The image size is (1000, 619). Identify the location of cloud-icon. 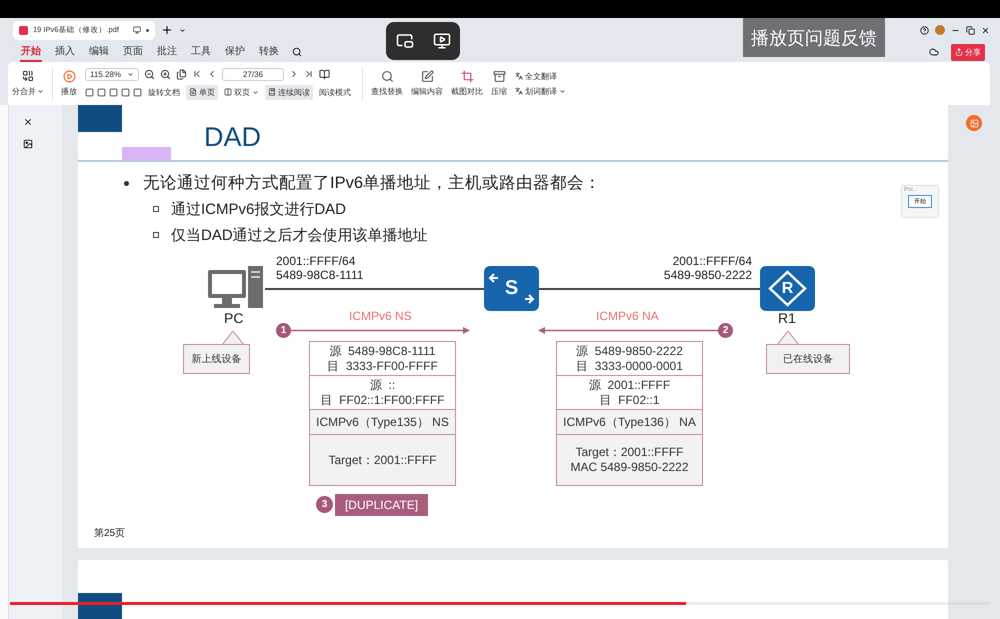
(934, 52).